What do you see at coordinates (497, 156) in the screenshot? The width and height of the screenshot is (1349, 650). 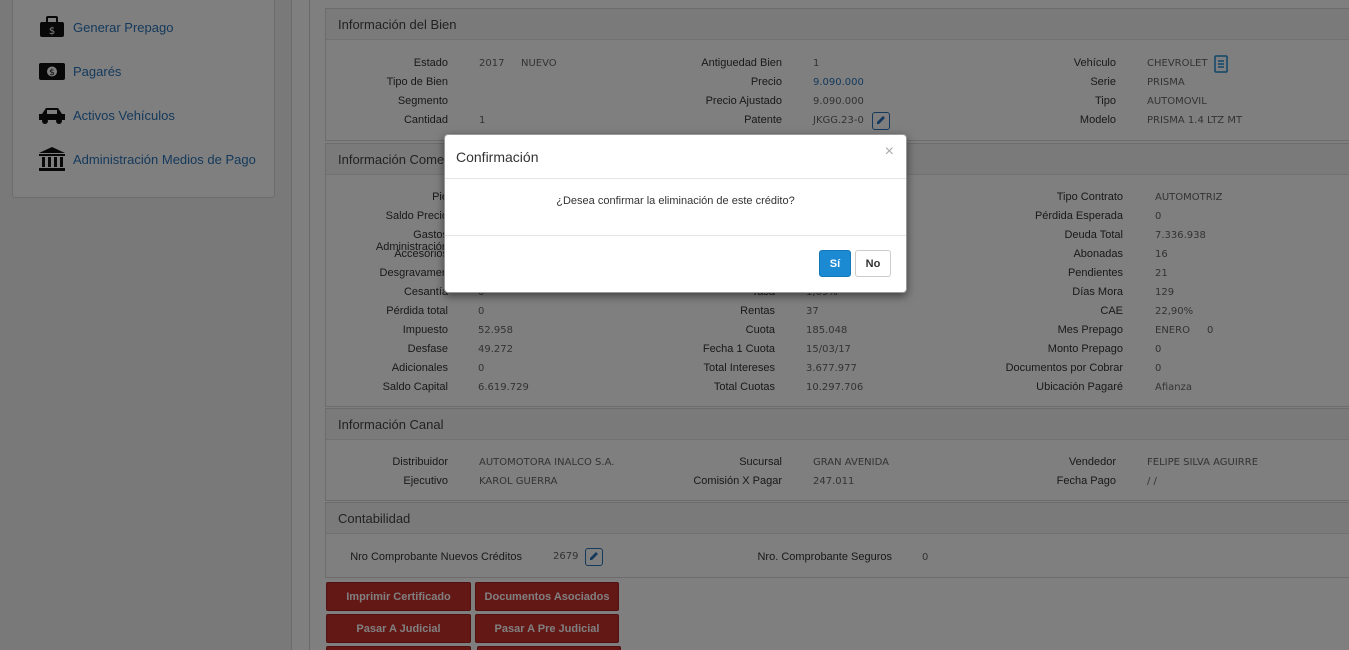 I see `dialog-title: Confirmación` at bounding box center [497, 156].